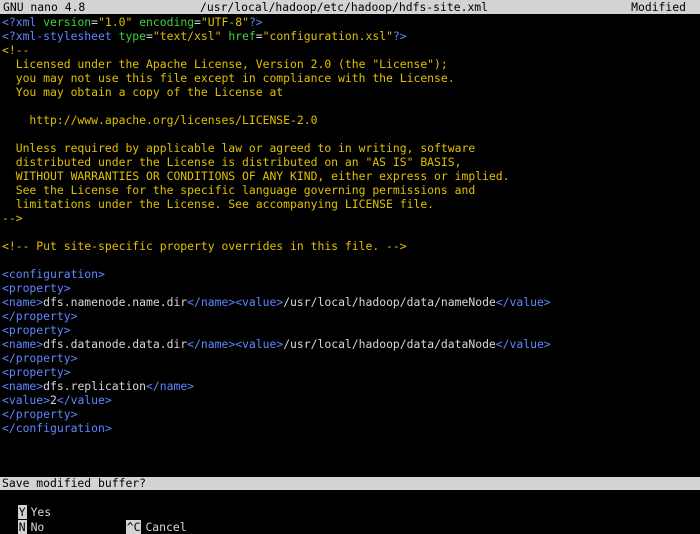  I want to click on option-cancel-key: ^C, so click(133, 527).